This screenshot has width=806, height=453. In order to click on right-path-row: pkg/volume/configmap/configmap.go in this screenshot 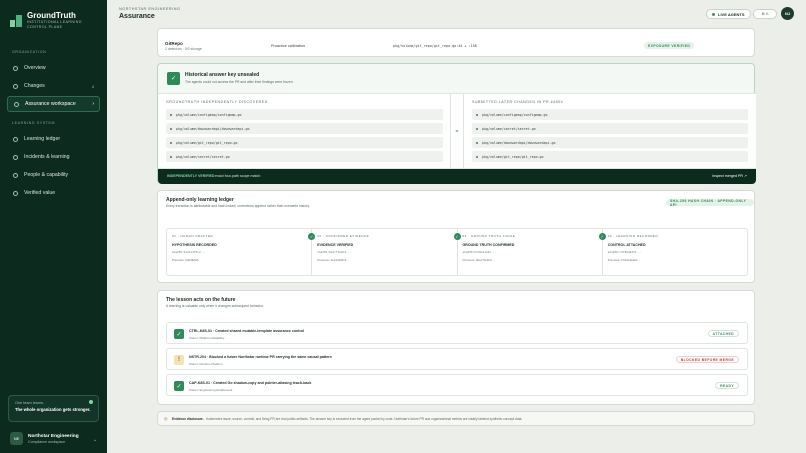, I will do `click(610, 114)`.